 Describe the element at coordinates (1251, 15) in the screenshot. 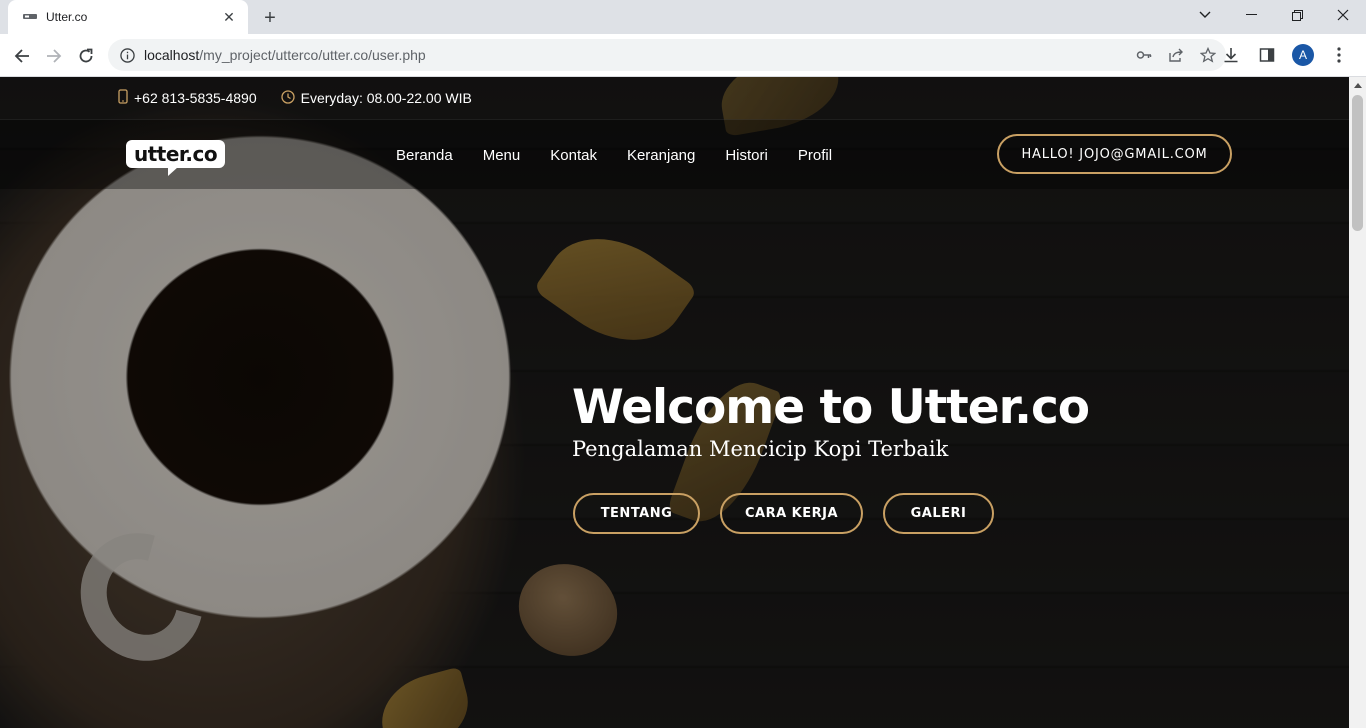

I see `minimize-button` at that location.